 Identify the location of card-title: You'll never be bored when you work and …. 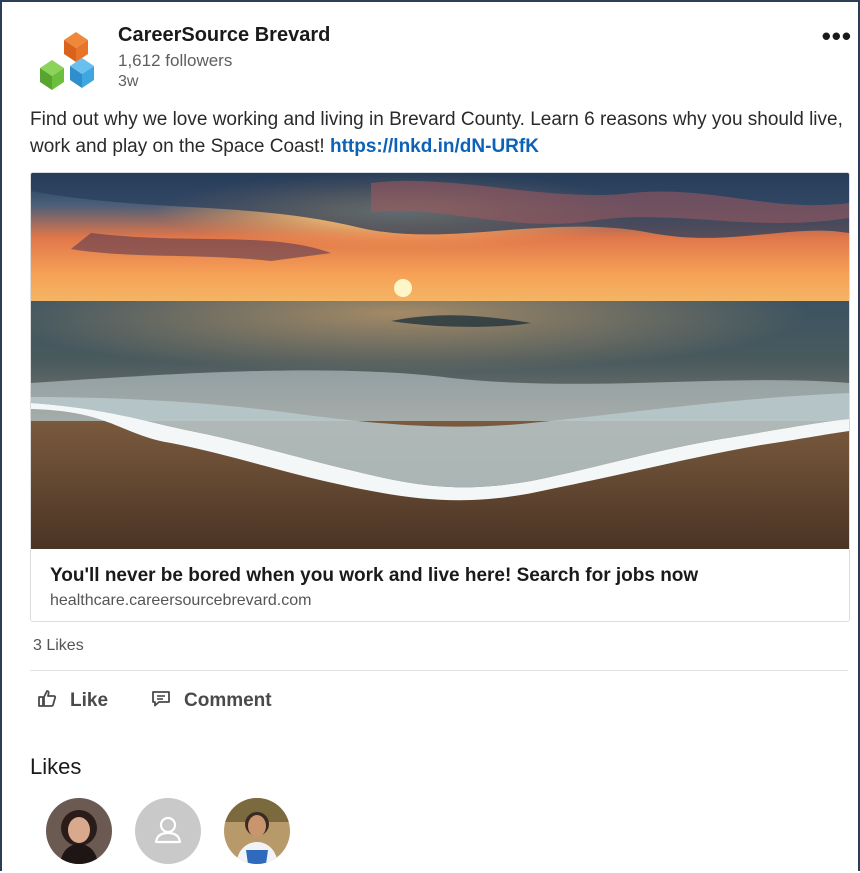
(374, 576).